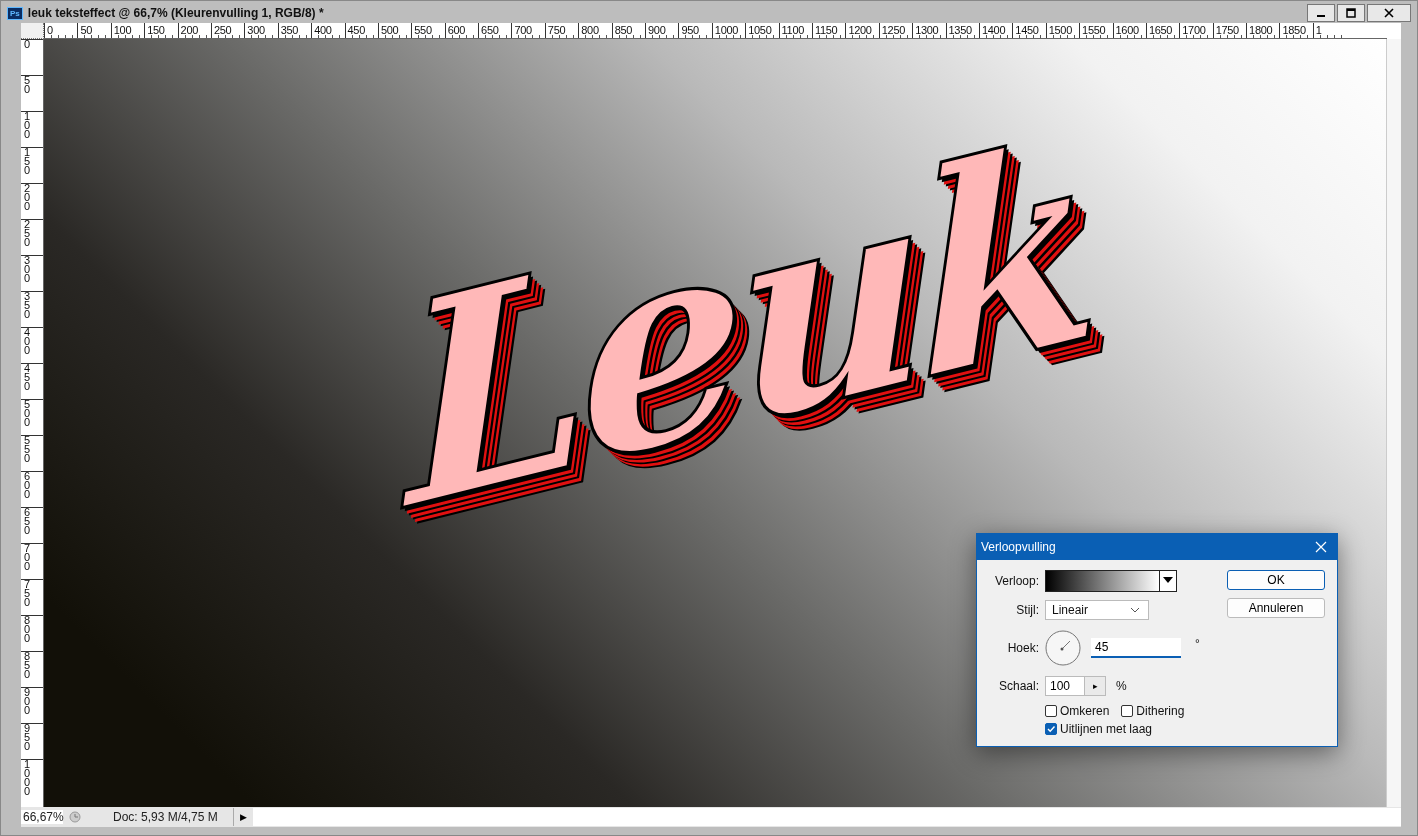 The height and width of the screenshot is (836, 1418). What do you see at coordinates (28, 521) in the screenshot?
I see `ruler-label: 650` at bounding box center [28, 521].